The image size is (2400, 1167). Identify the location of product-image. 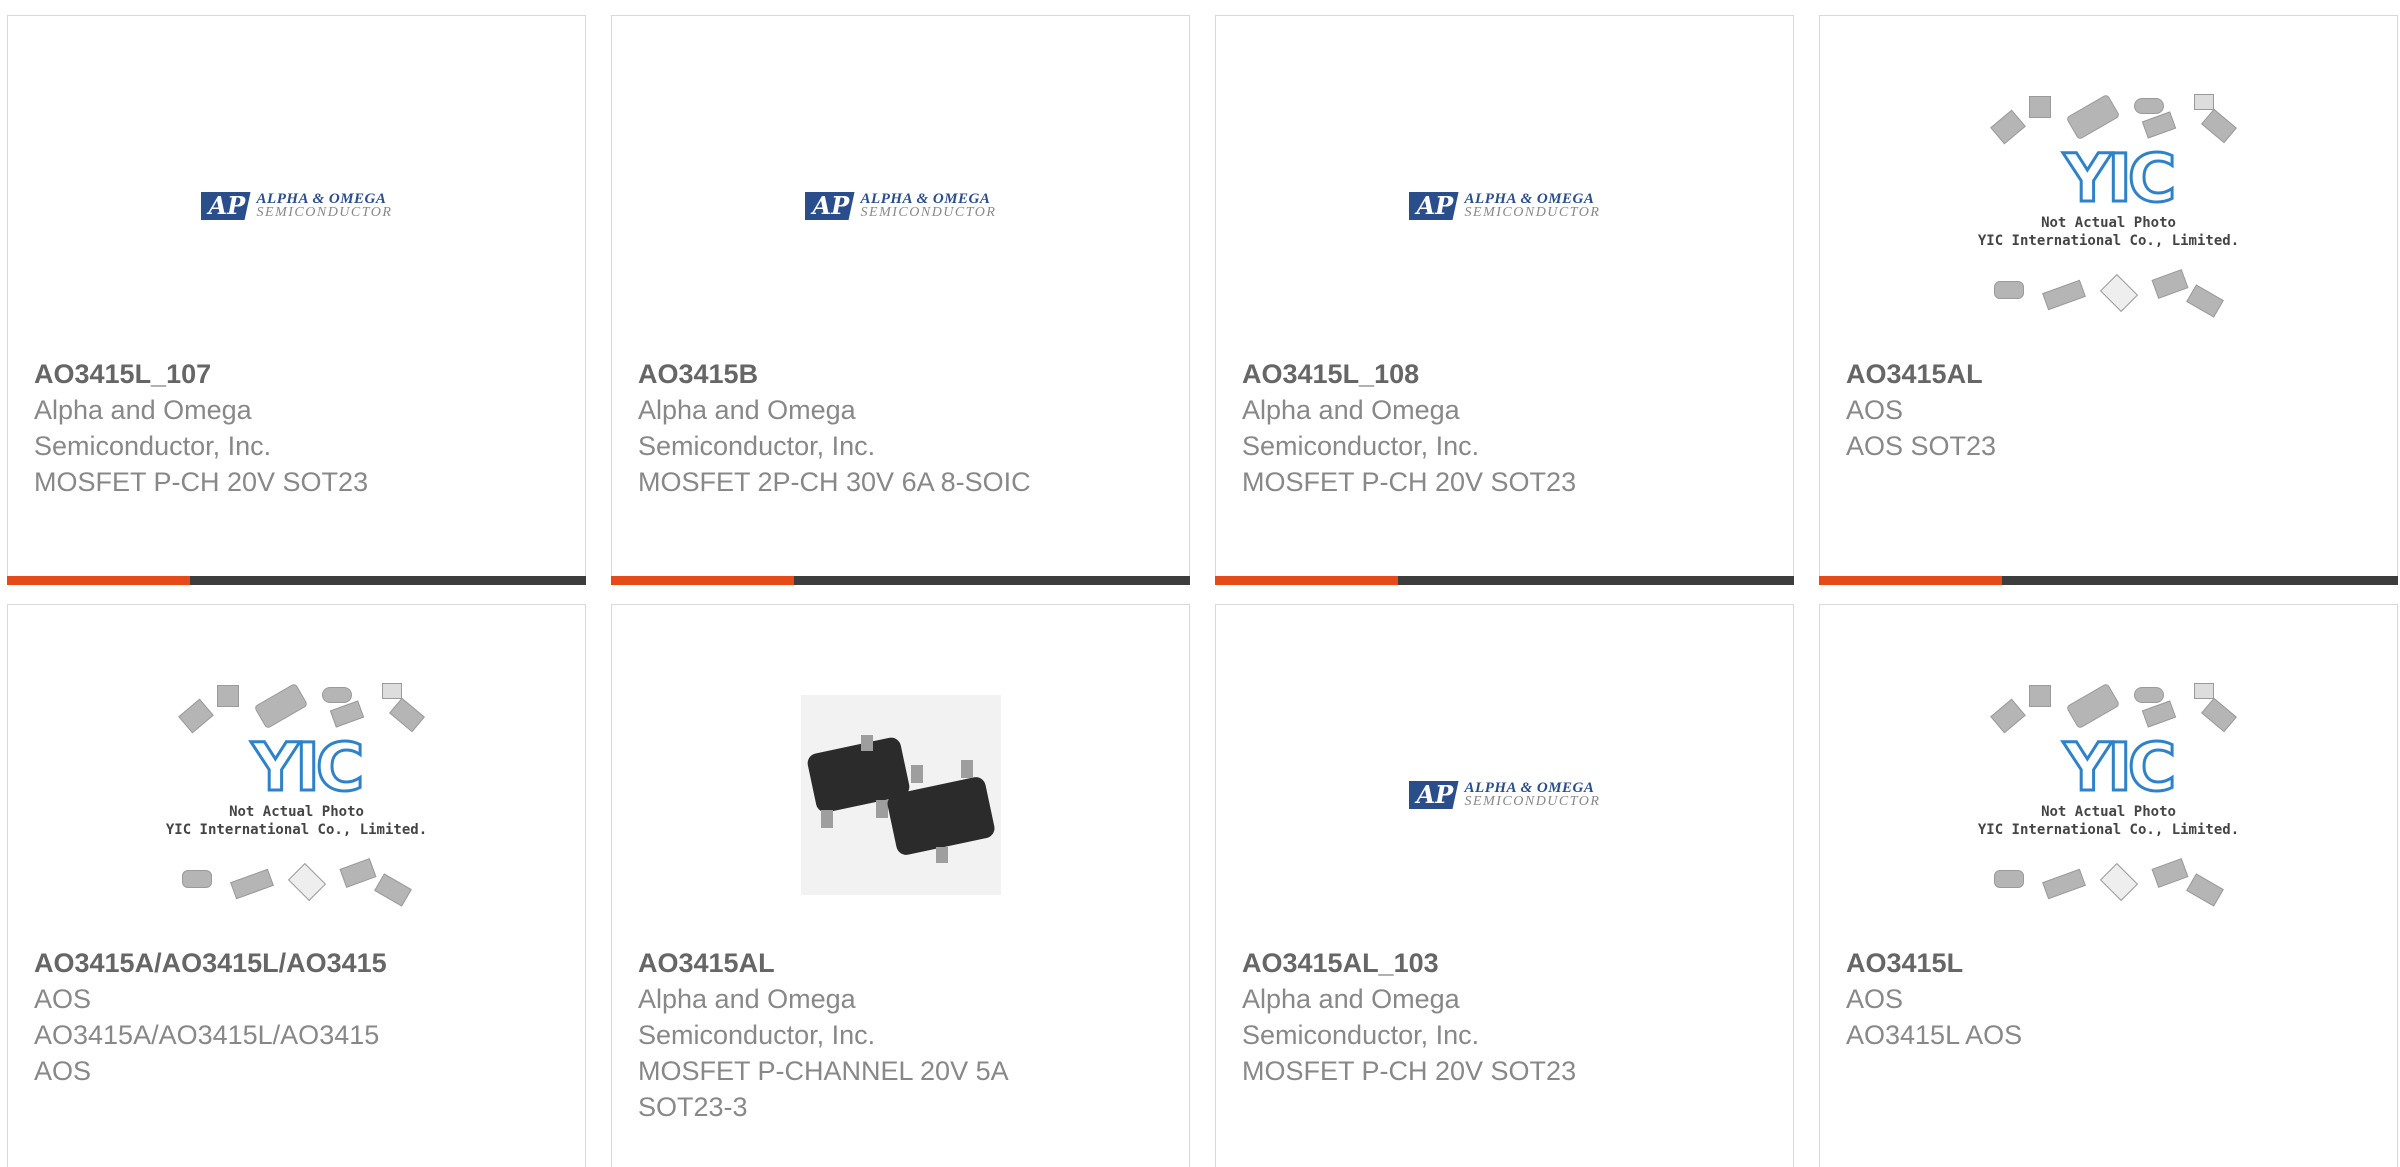
(900, 795).